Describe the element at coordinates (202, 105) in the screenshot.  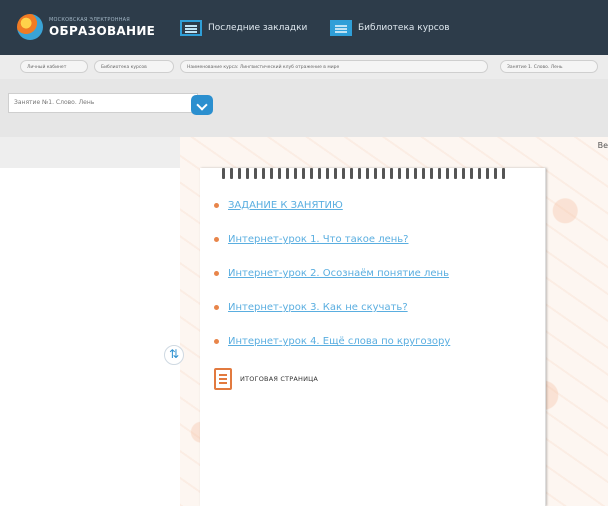
I see `chevron-down-icon` at that location.